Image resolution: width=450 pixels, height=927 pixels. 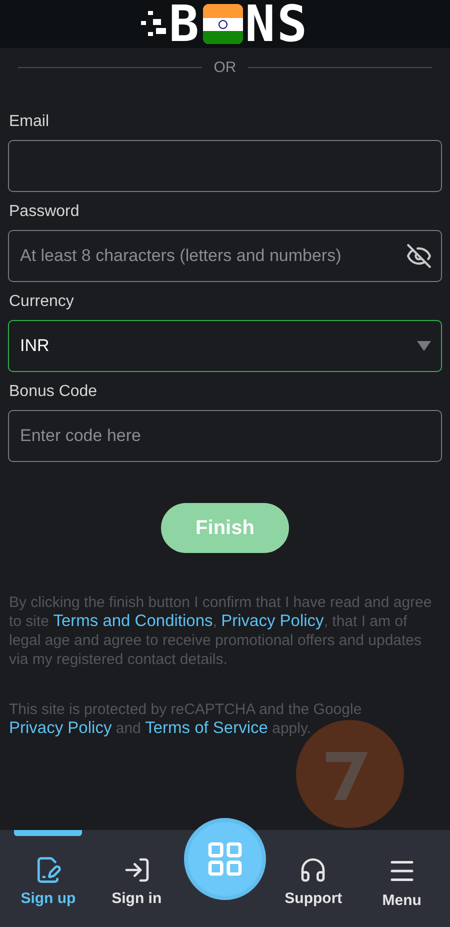 I want to click on text-link: Terms of Service, so click(x=206, y=728).